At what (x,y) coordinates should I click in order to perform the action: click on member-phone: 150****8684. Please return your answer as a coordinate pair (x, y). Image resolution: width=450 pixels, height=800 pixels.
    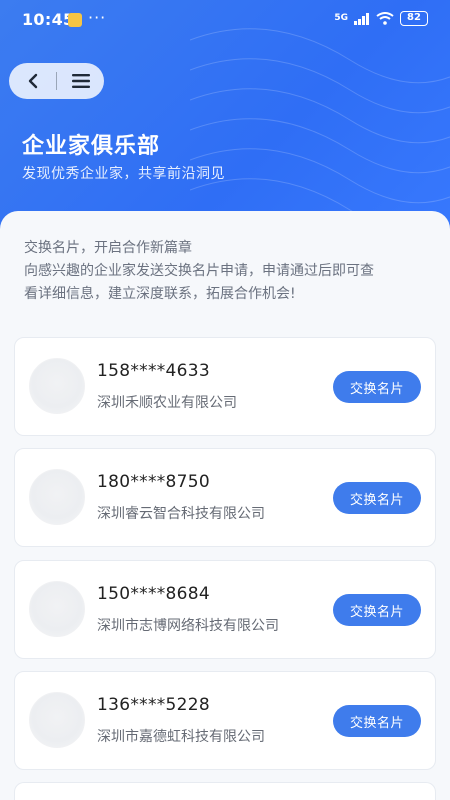
    Looking at the image, I should click on (154, 594).